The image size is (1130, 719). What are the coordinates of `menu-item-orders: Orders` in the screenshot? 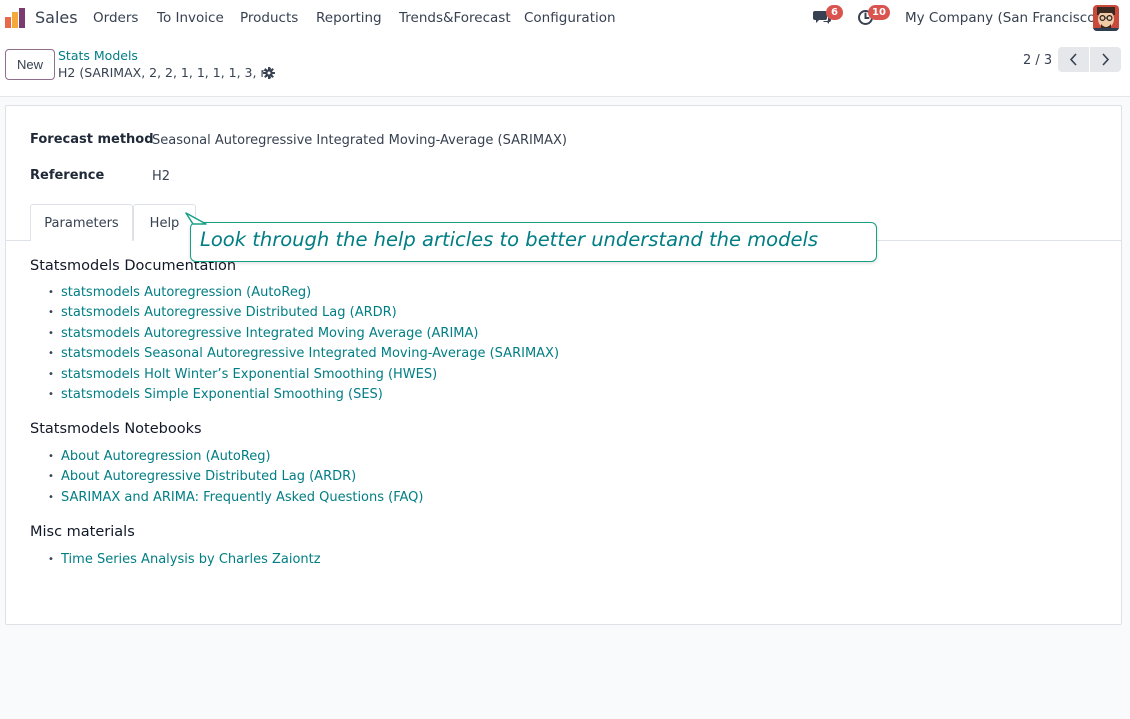 It's located at (115, 18).